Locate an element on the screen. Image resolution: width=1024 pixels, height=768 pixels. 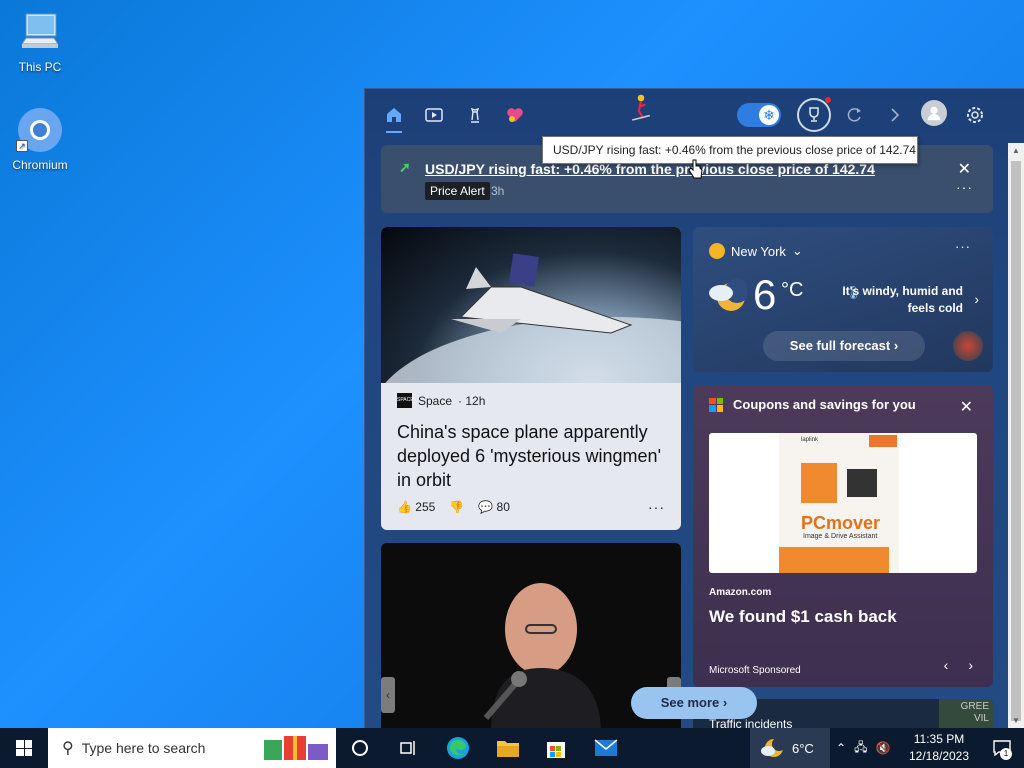
snow-theme-toggle: ❄ is located at coordinates (759, 115).